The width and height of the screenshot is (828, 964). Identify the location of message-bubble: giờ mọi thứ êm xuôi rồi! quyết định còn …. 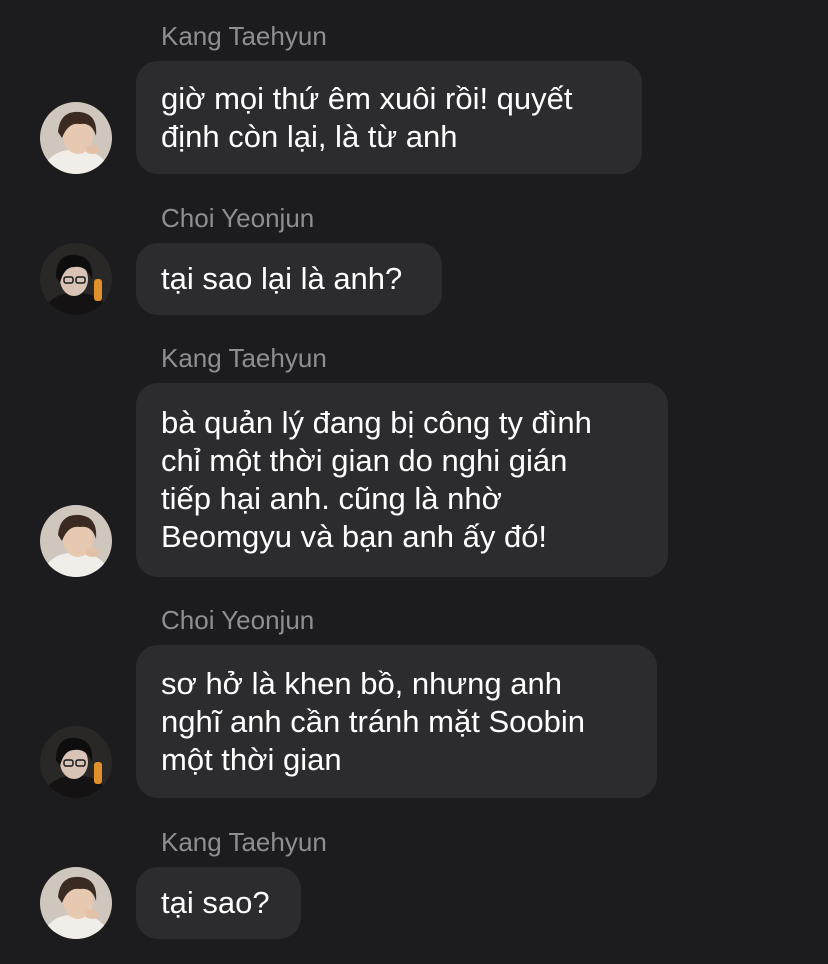
(389, 117).